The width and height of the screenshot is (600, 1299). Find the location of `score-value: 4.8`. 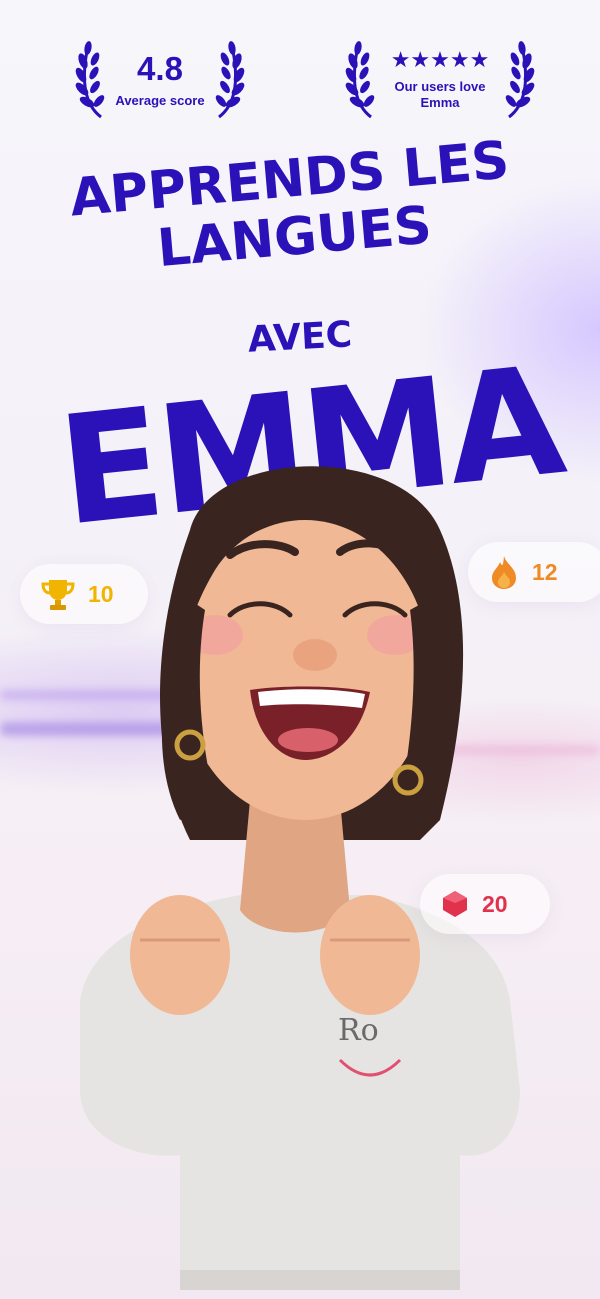

score-value: 4.8 is located at coordinates (160, 68).